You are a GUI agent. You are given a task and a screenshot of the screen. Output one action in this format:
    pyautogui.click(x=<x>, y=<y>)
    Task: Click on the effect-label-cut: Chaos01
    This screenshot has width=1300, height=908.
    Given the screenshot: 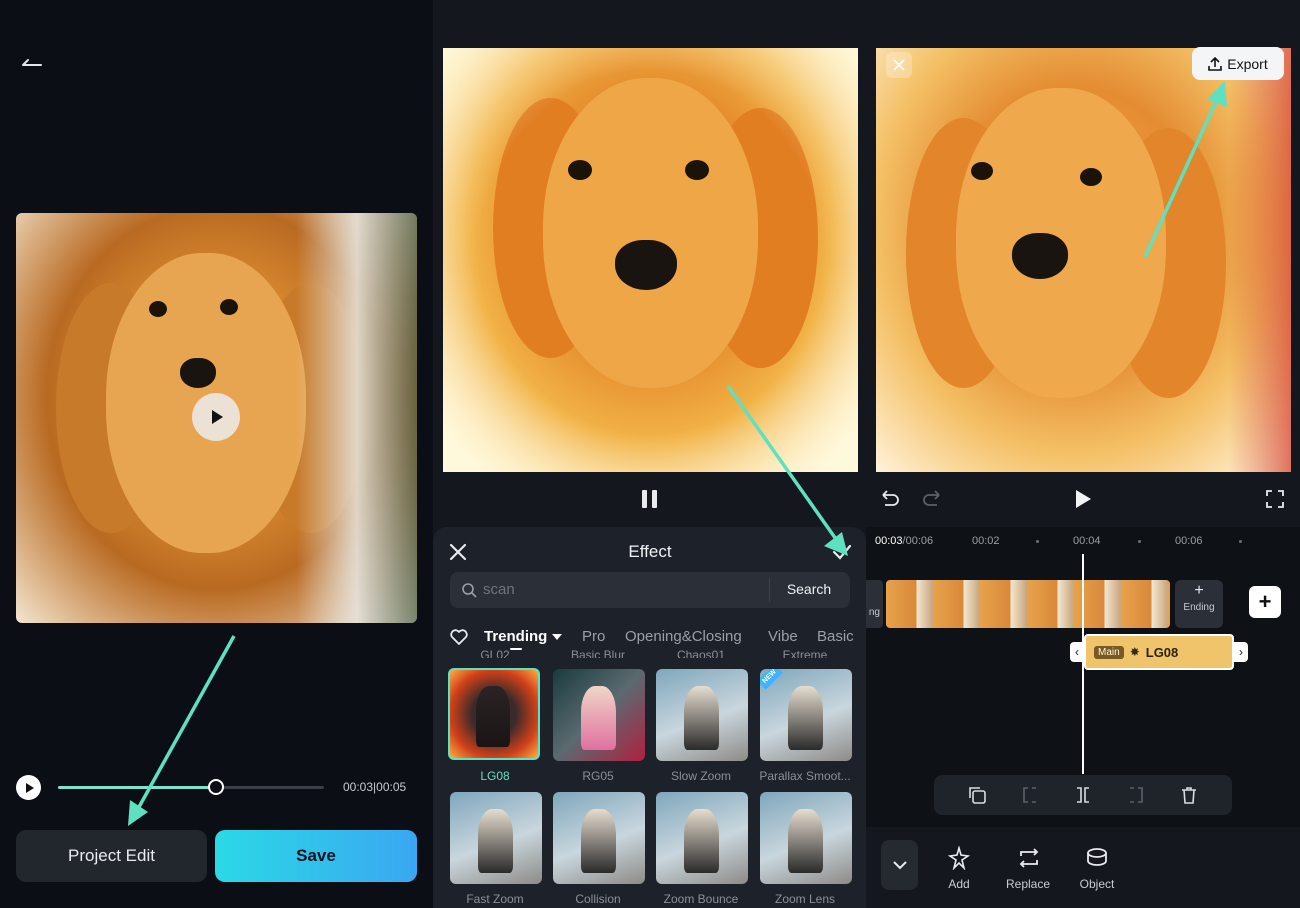 What is the action you would take?
    pyautogui.click(x=701, y=653)
    